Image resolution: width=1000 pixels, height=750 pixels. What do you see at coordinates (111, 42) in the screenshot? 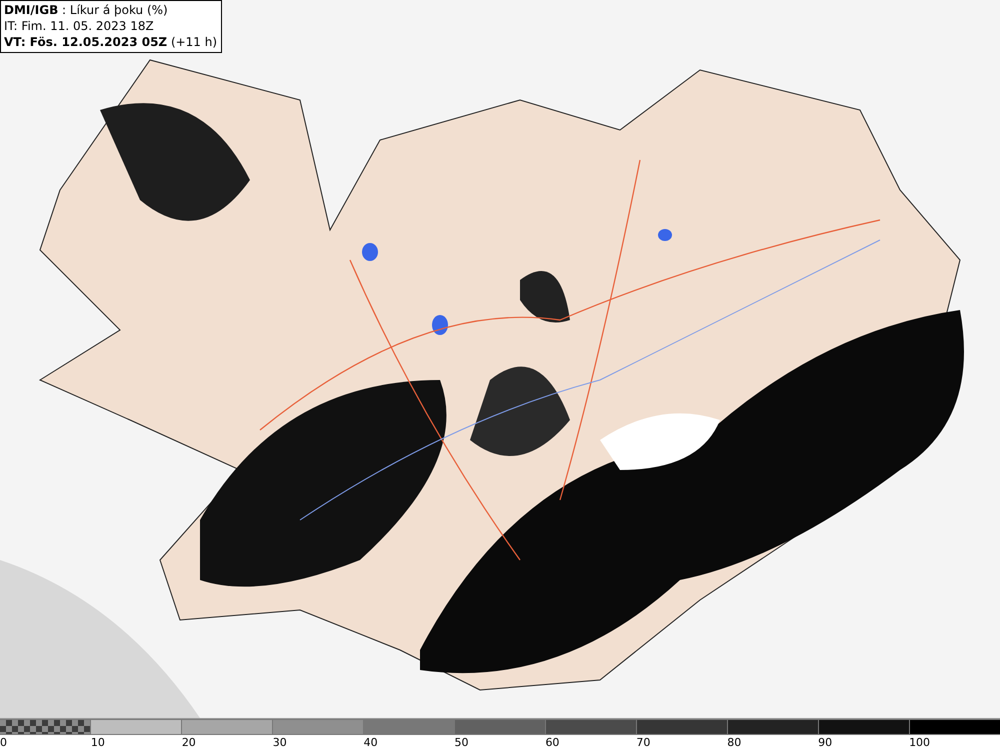
I see `info-text: VT: Fös. 12.05.2023 05Z (+11 h)` at bounding box center [111, 42].